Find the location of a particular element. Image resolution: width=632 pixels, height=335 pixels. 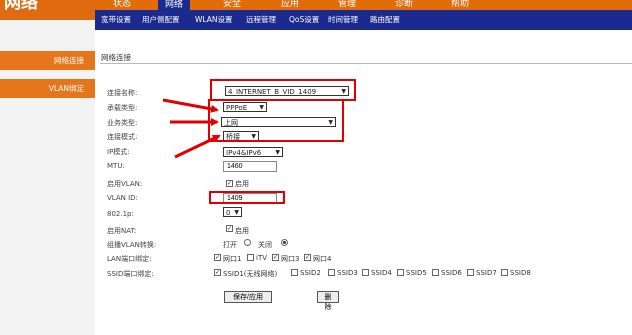

lan-port-itv-checkbox is located at coordinates (250, 257).